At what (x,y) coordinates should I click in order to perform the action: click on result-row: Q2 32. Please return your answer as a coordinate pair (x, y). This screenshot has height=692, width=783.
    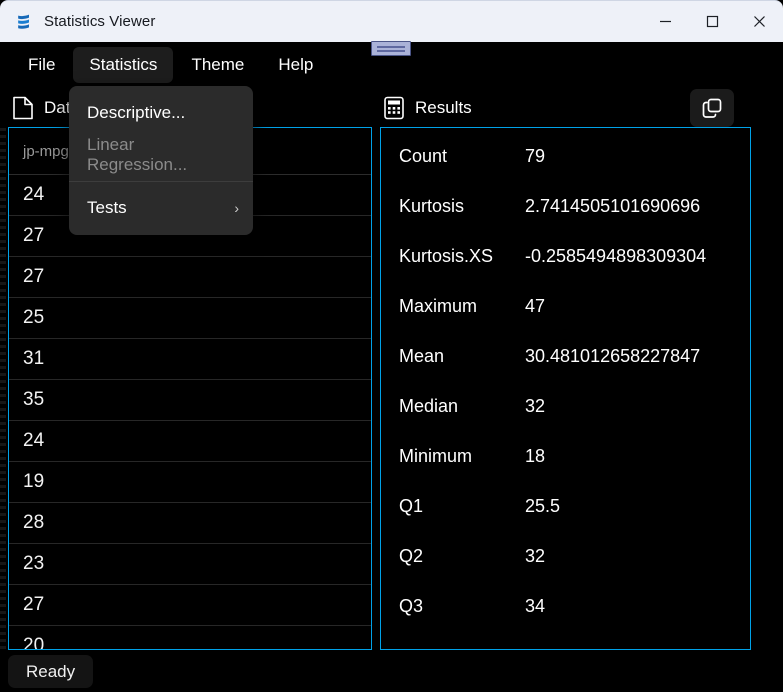
    Looking at the image, I should click on (574, 571).